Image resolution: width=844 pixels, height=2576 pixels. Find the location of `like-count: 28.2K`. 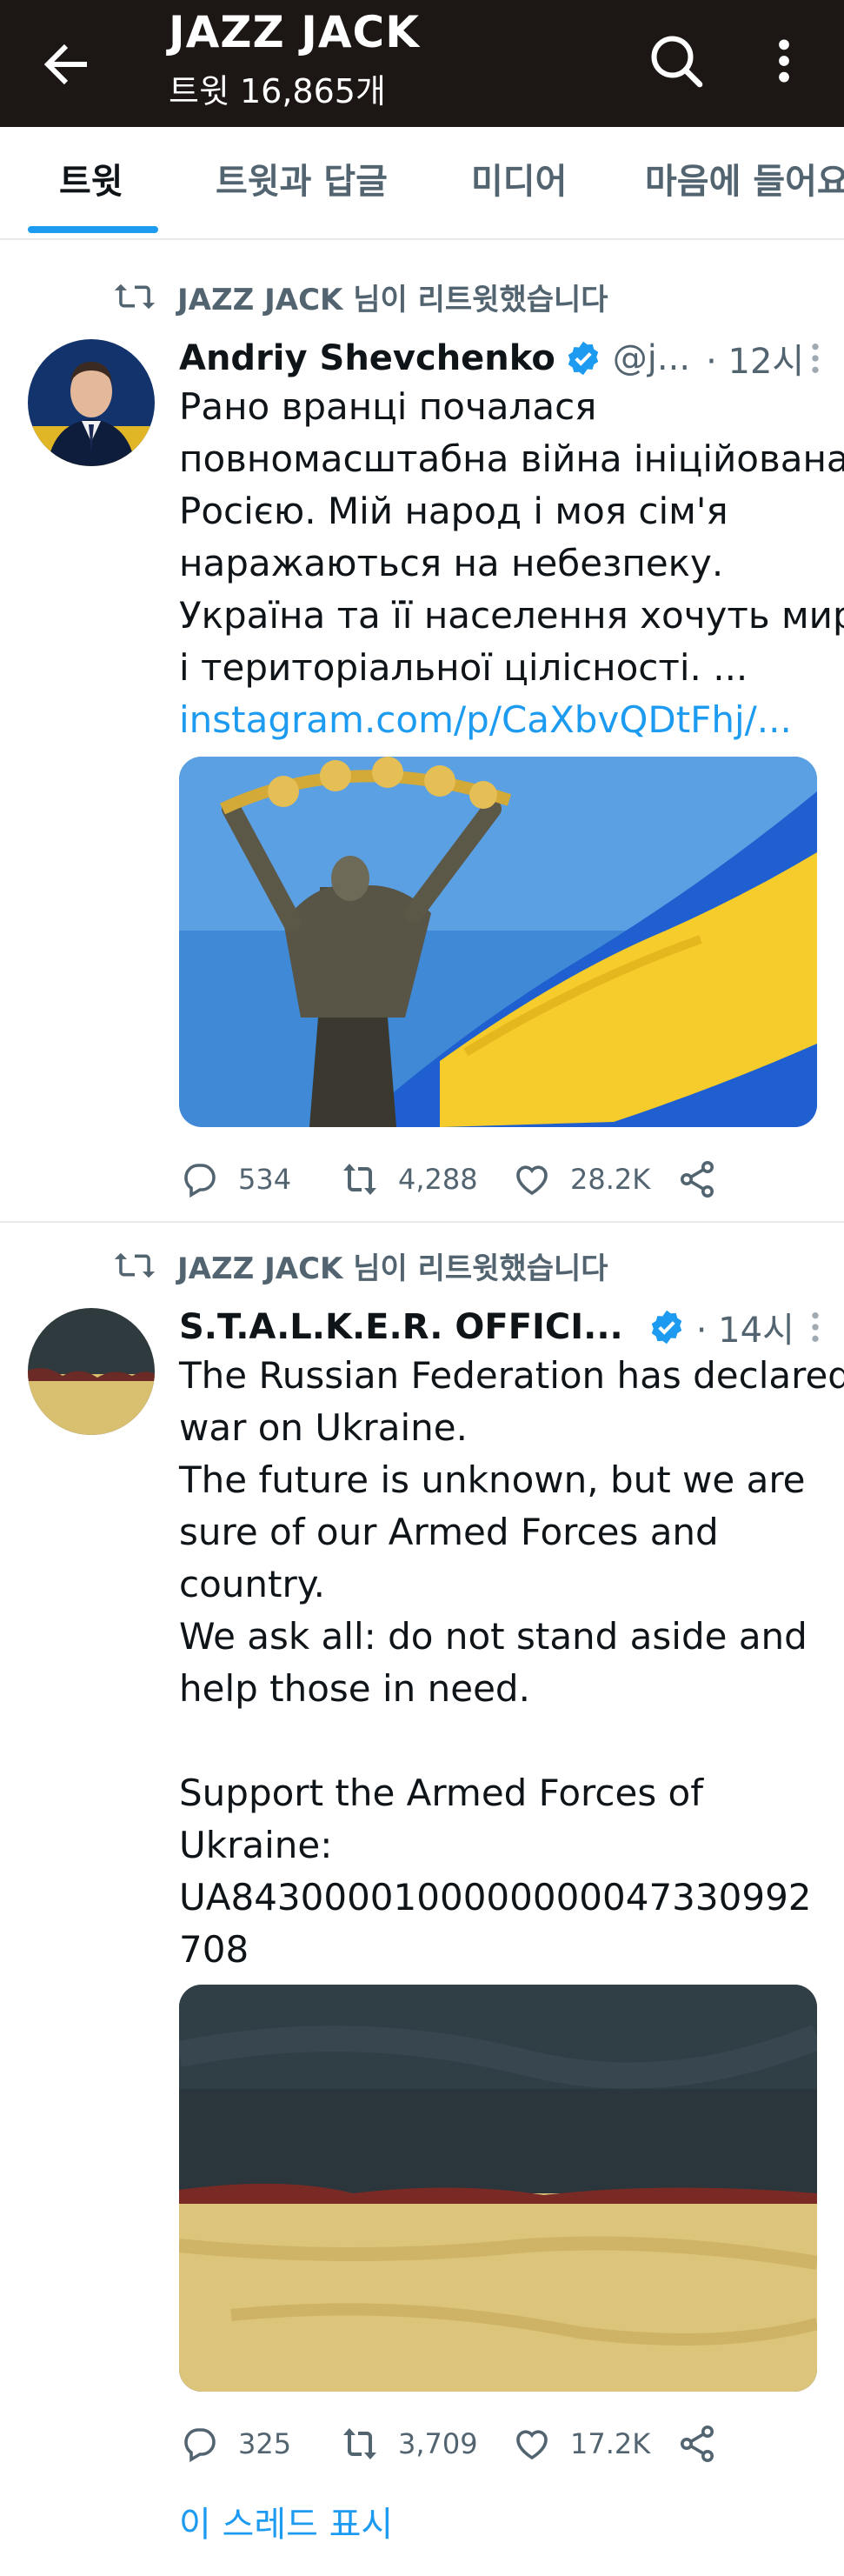

like-count: 28.2K is located at coordinates (610, 1179).